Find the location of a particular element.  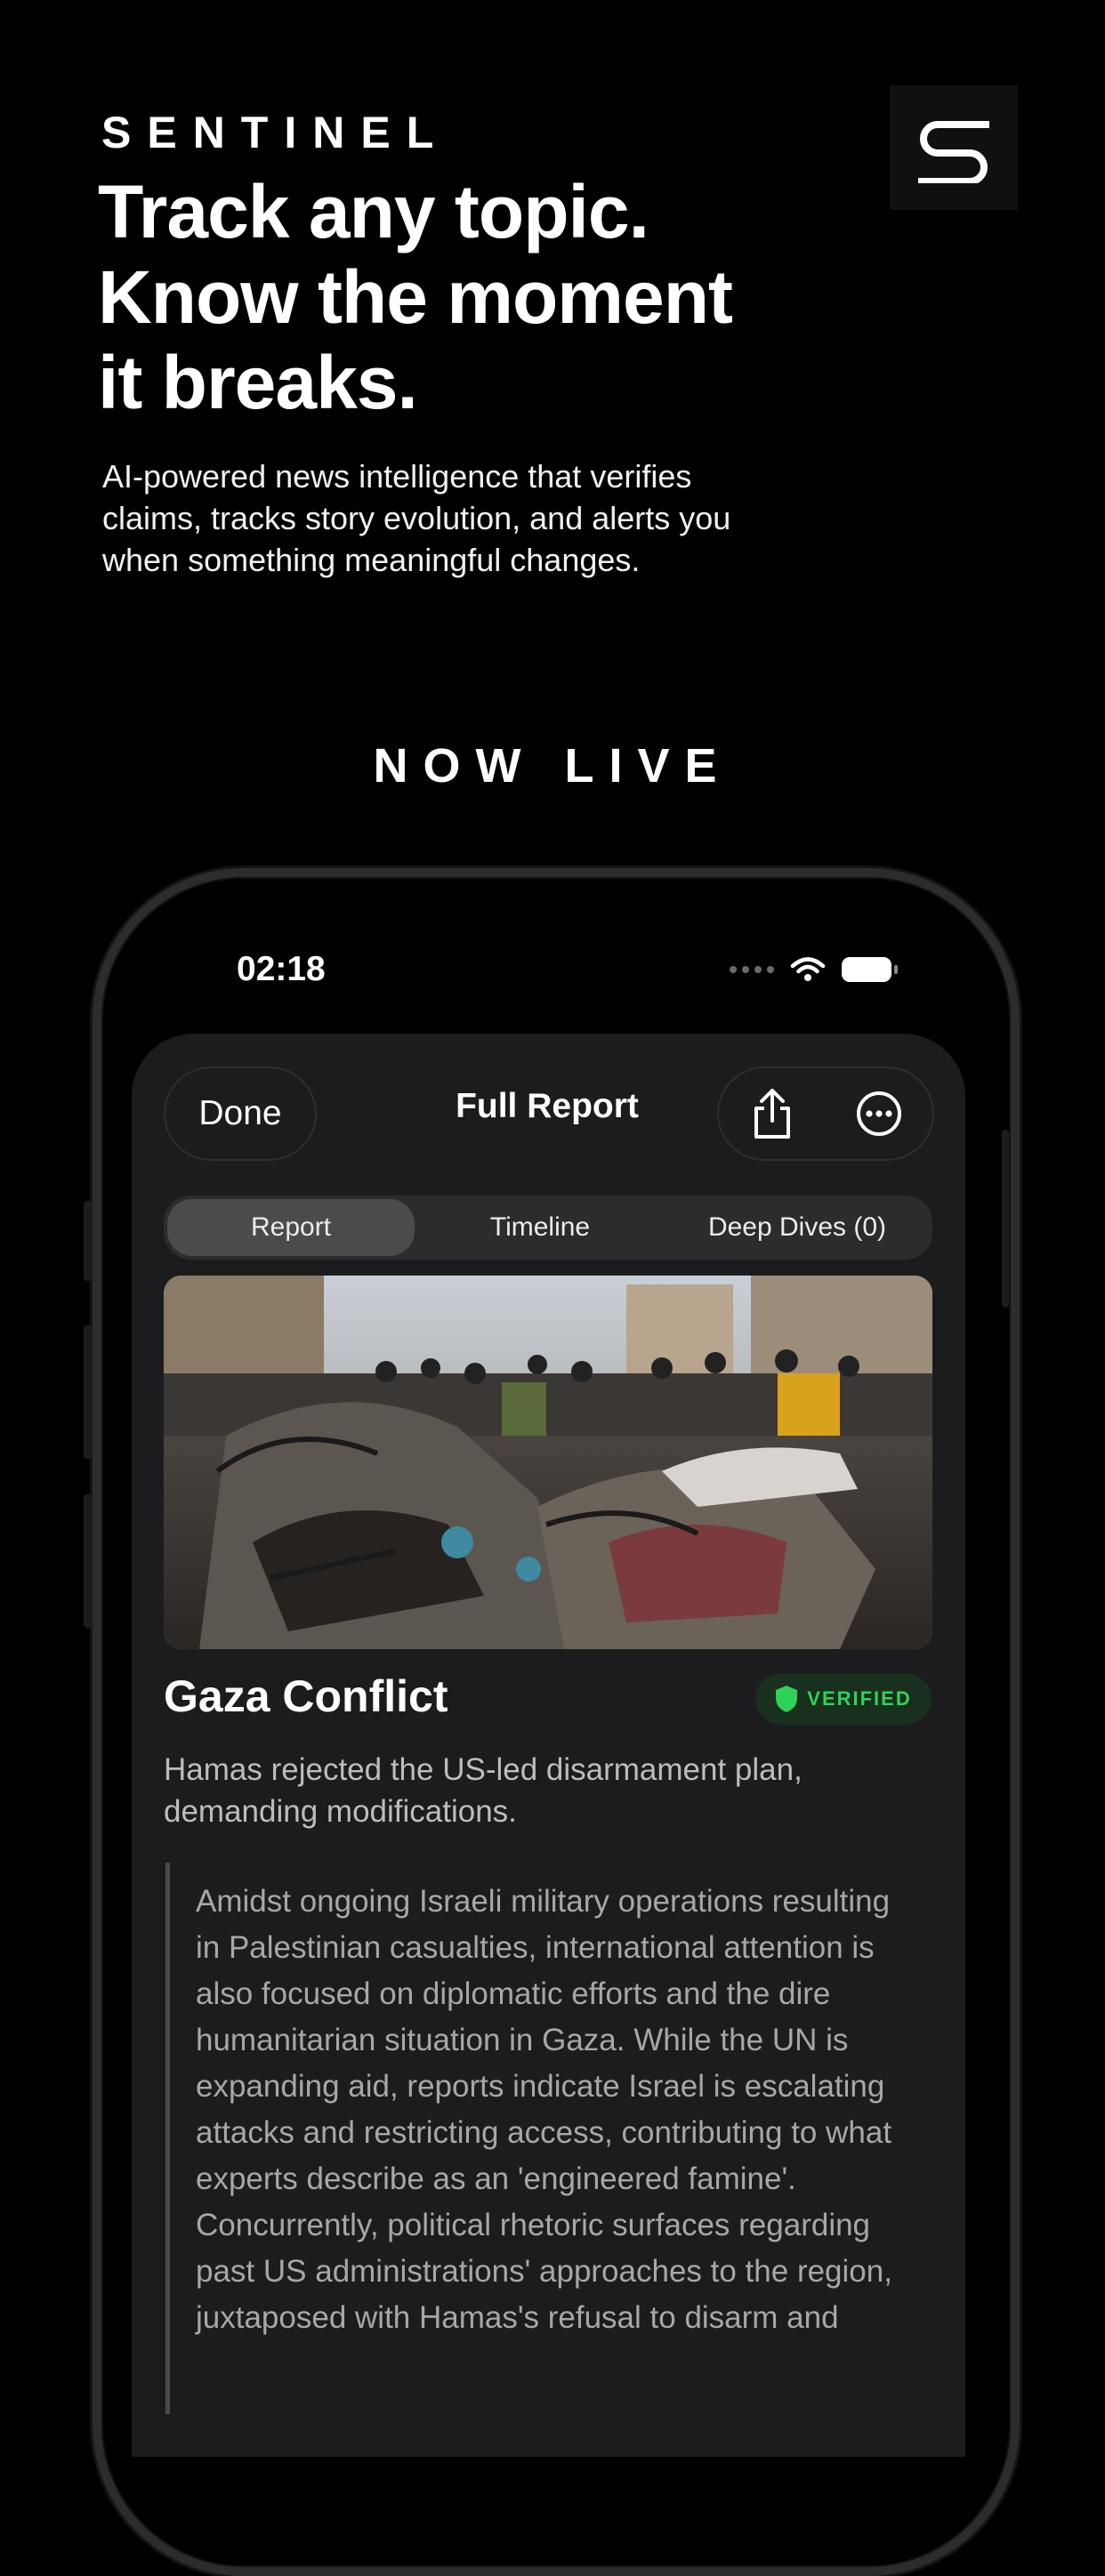

verified-badge: VERIFIED is located at coordinates (843, 1699).